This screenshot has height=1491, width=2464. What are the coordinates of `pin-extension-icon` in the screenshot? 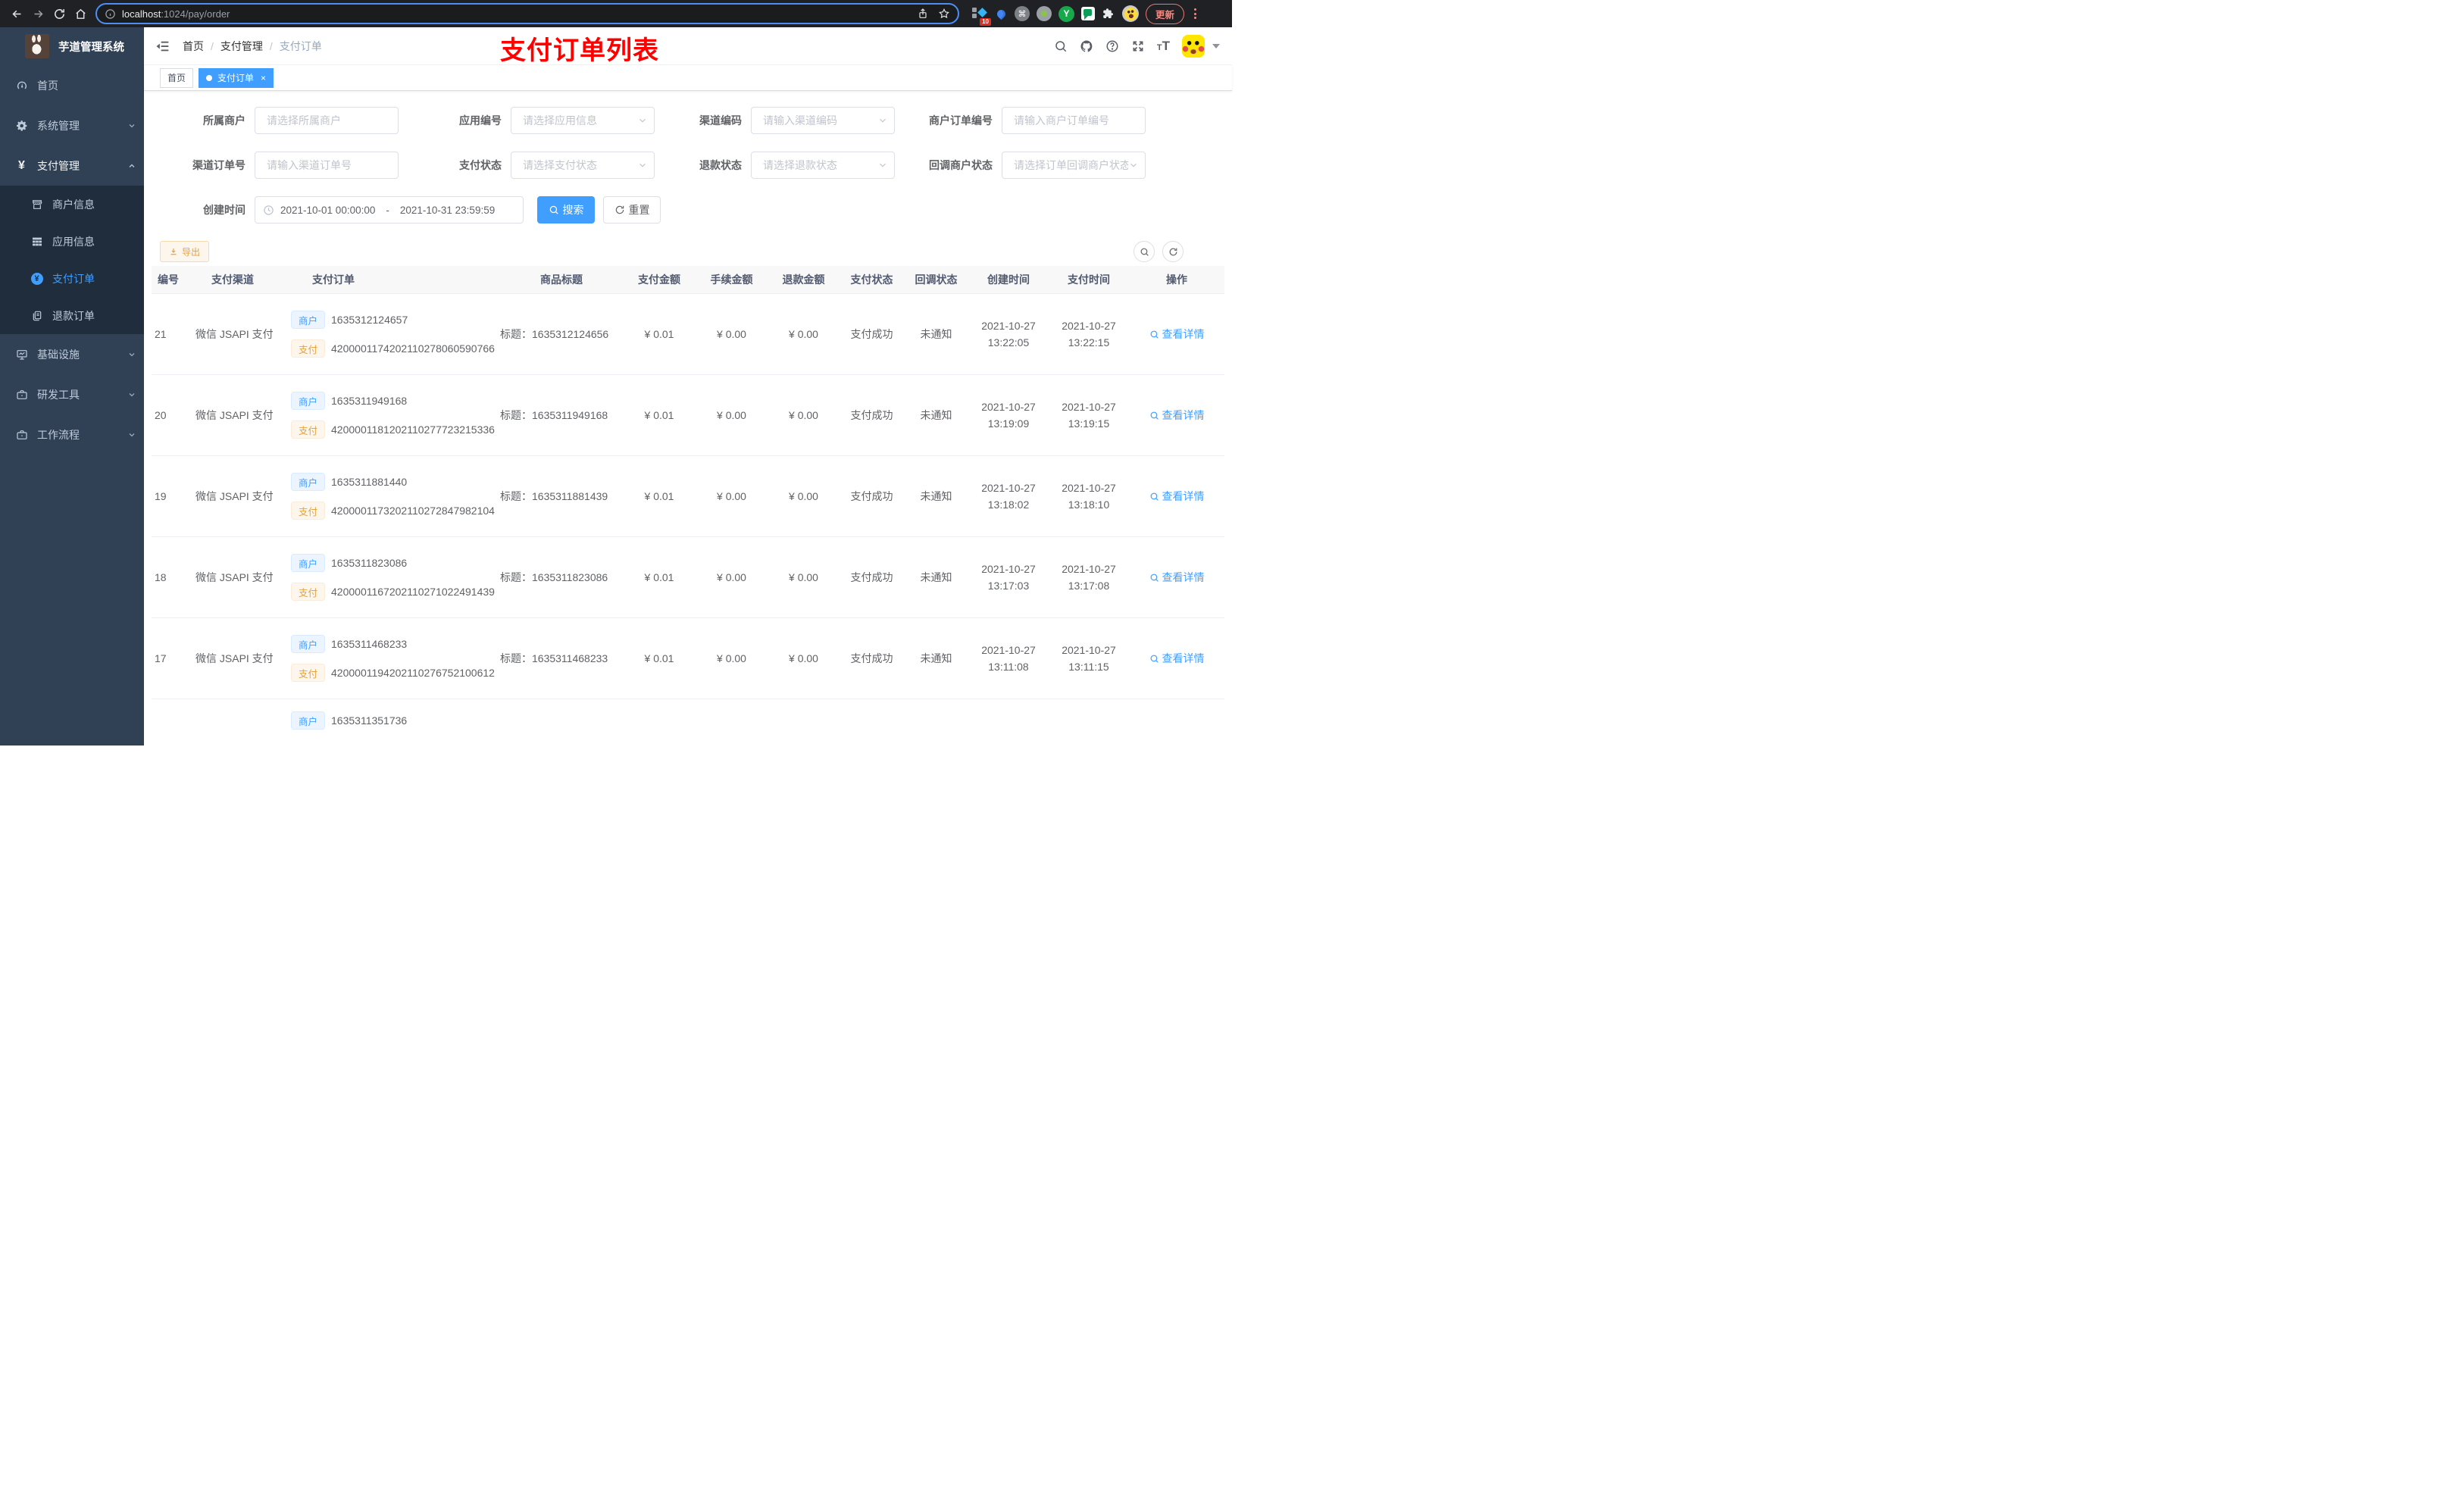 It's located at (1001, 14).